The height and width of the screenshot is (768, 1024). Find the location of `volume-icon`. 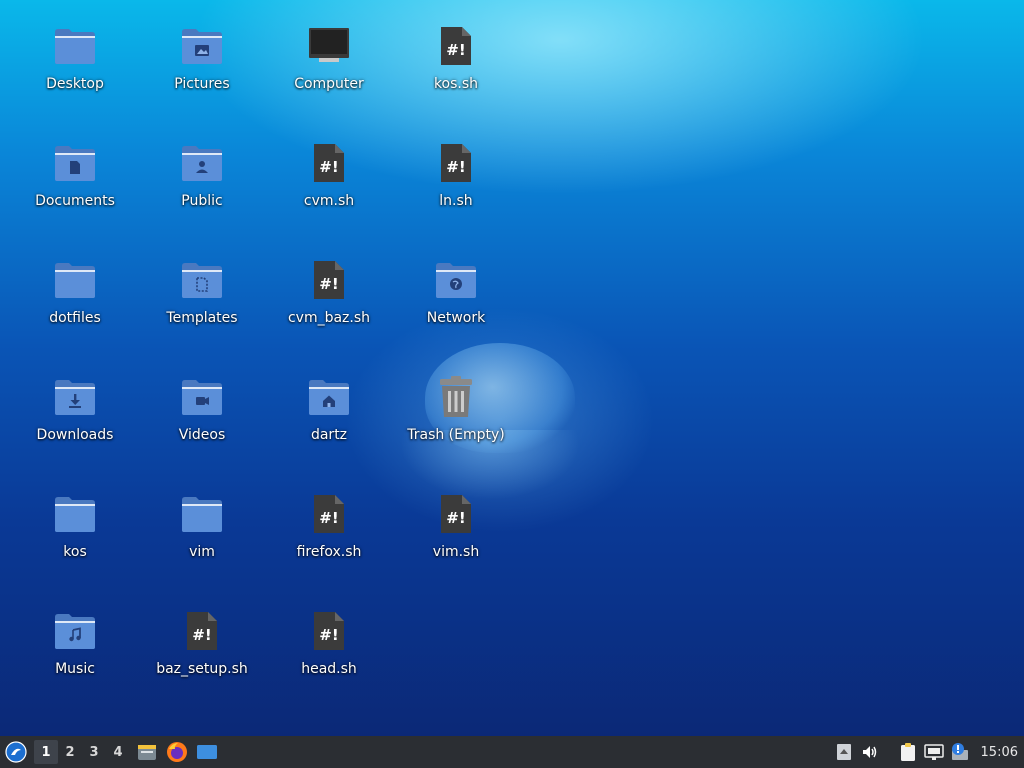

volume-icon is located at coordinates (869, 752).